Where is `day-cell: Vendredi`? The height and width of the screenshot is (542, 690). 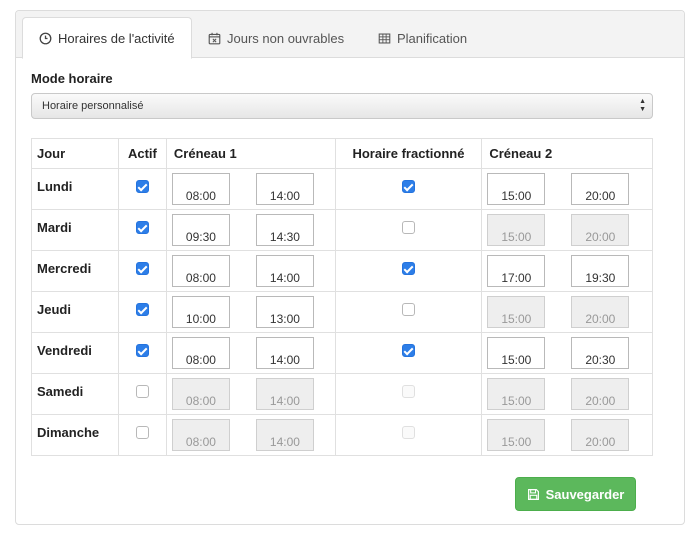
day-cell: Vendredi is located at coordinates (75, 353).